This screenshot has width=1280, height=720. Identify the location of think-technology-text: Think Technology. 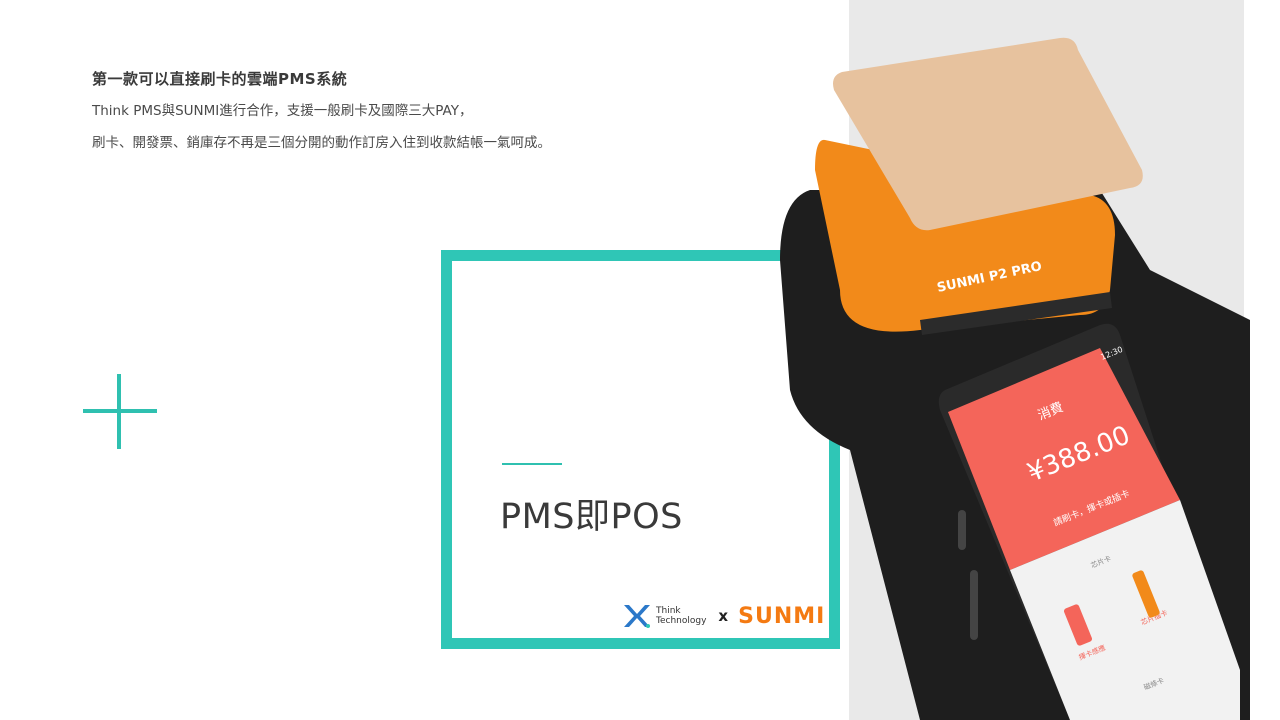
(681, 616).